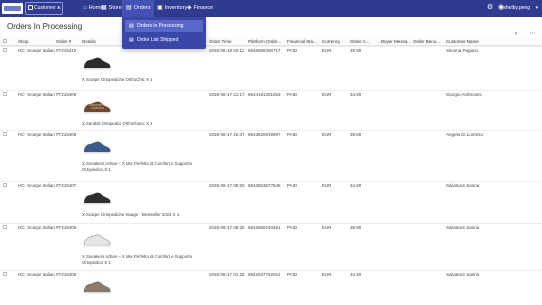 This screenshot has width=542, height=305. Describe the element at coordinates (131, 40) in the screenshot. I see `shipped-icon: ▤` at that location.